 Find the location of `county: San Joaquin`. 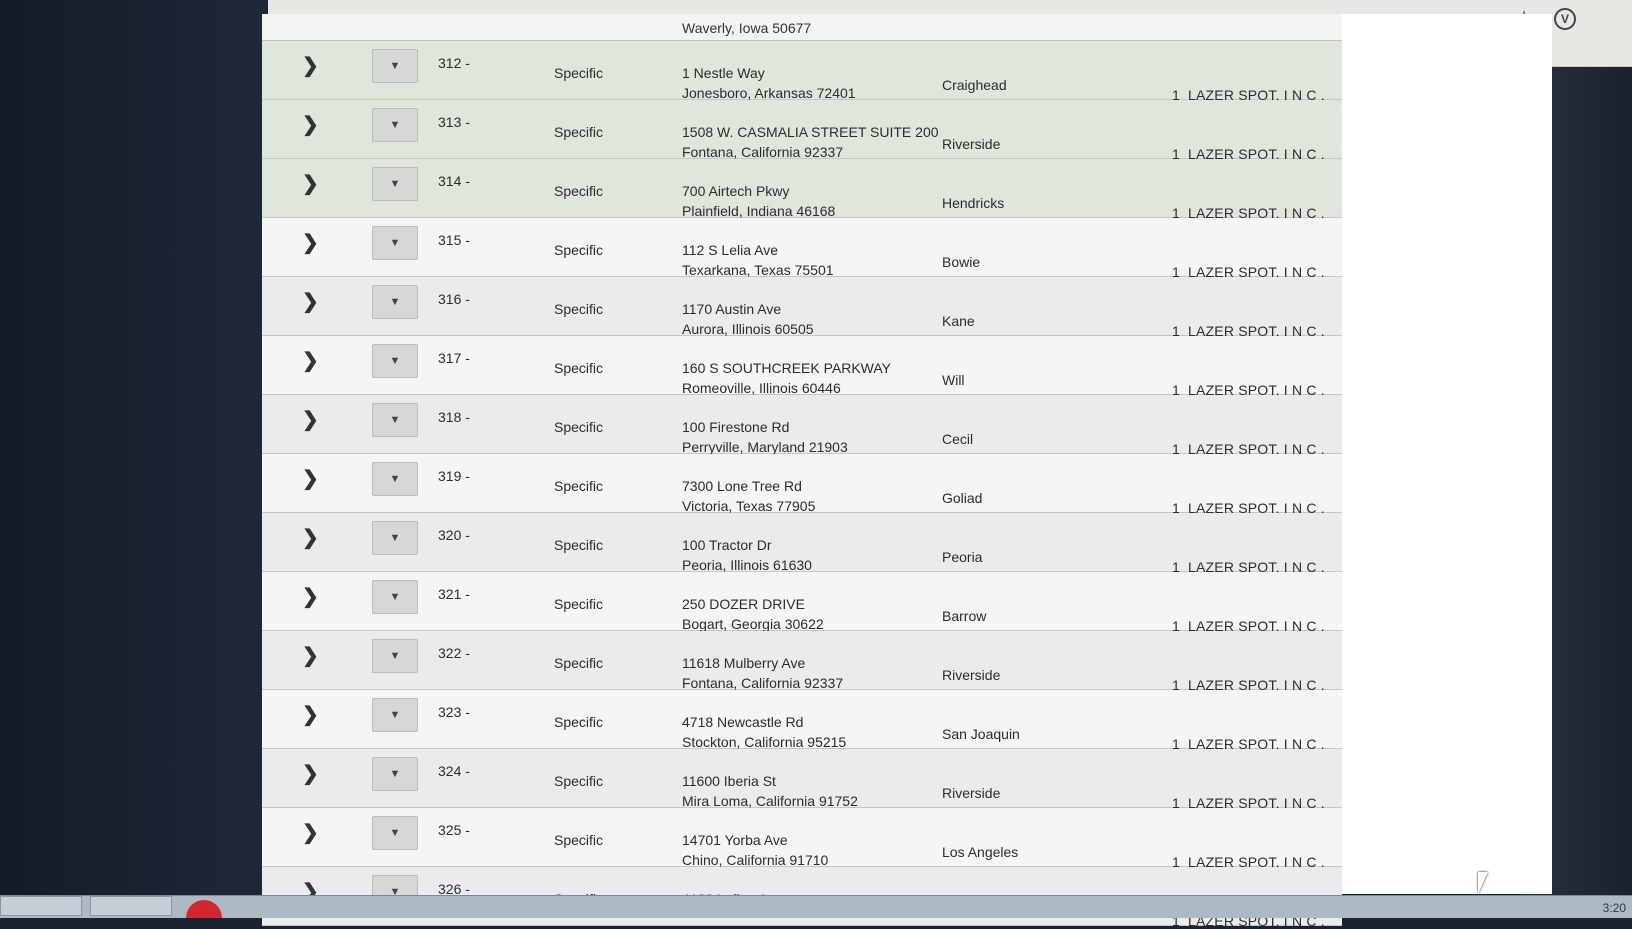

county: San Joaquin is located at coordinates (981, 734).